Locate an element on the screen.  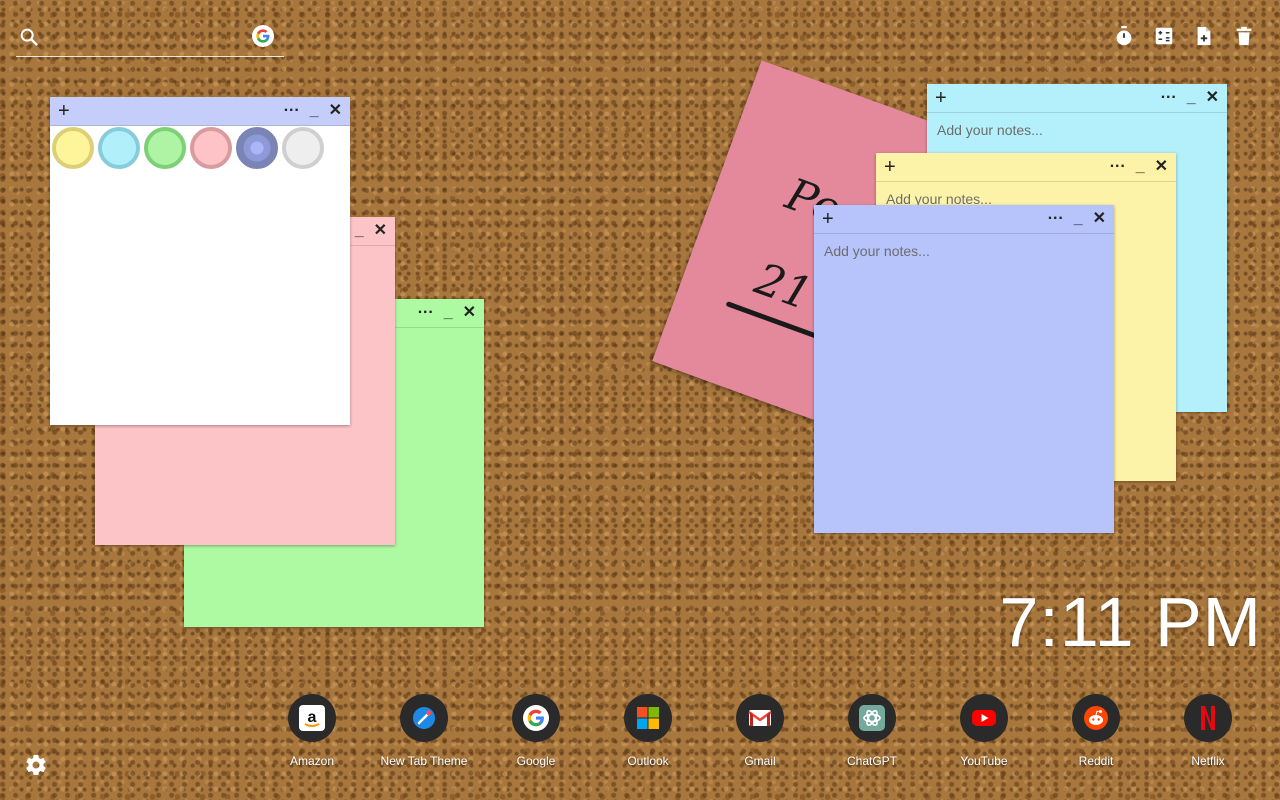
shortcut-label: Google is located at coordinates (536, 761).